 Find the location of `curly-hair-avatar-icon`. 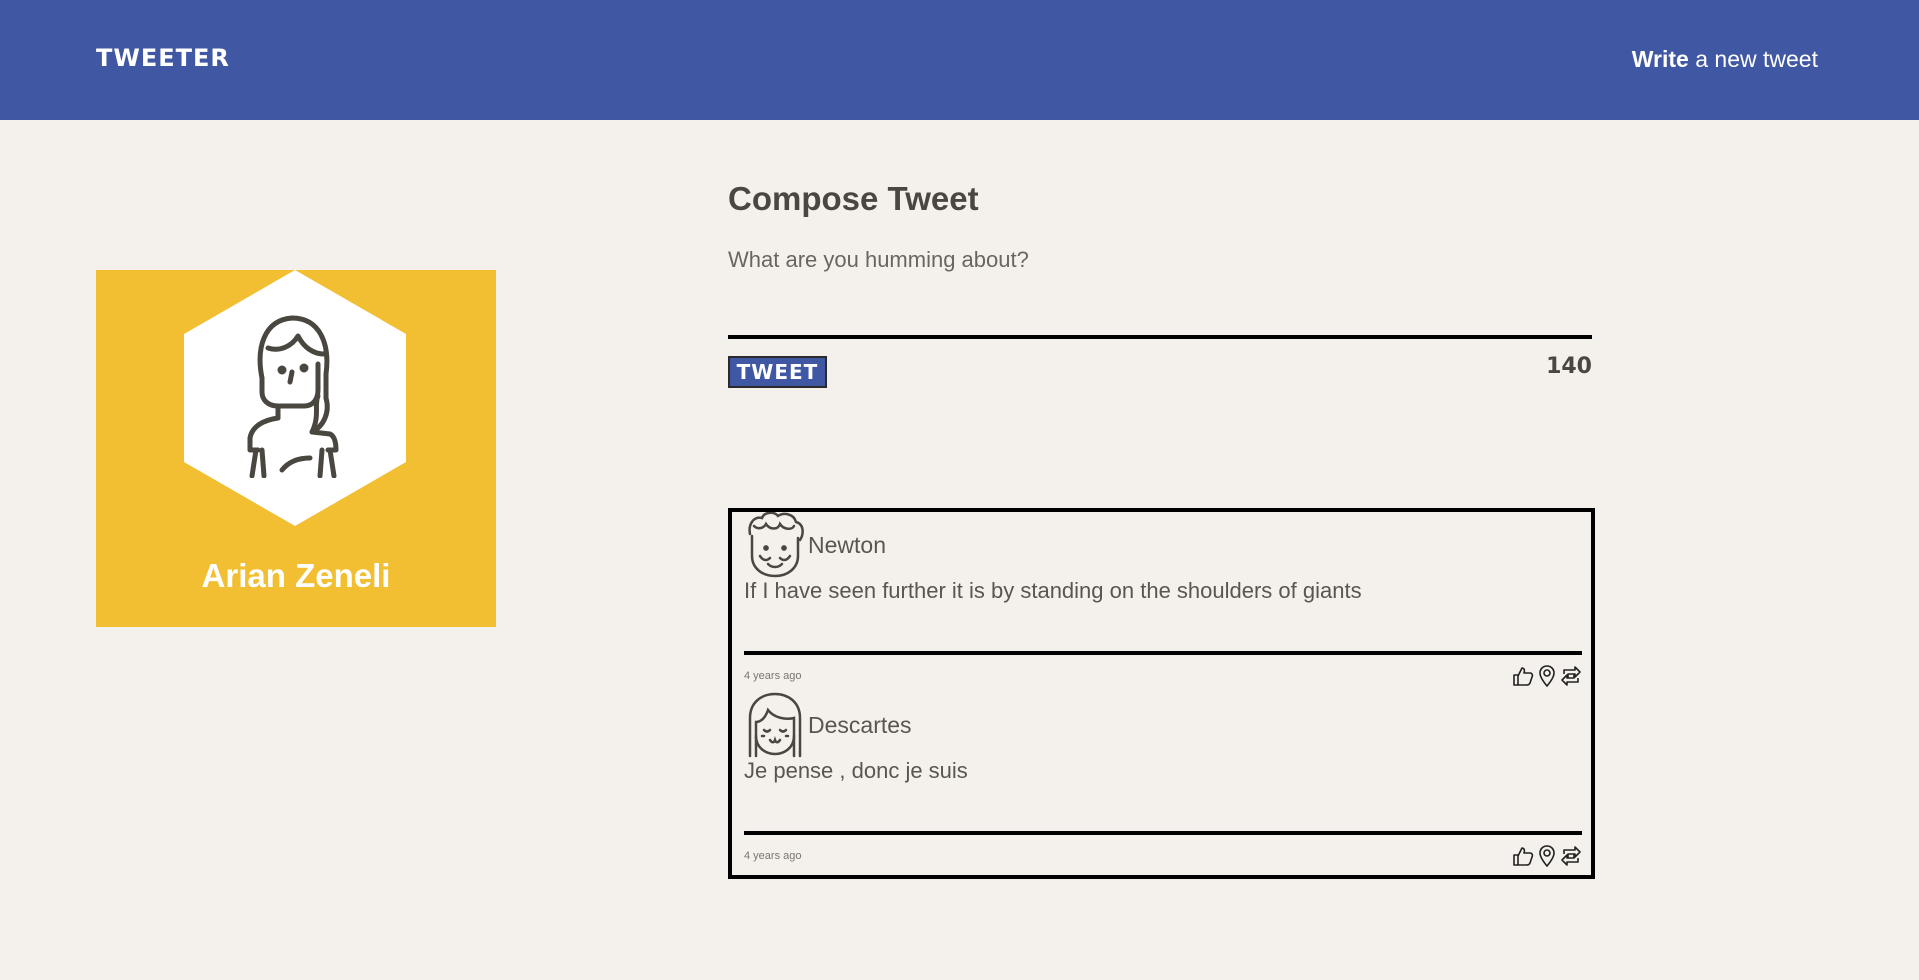

curly-hair-avatar-icon is located at coordinates (776, 545).